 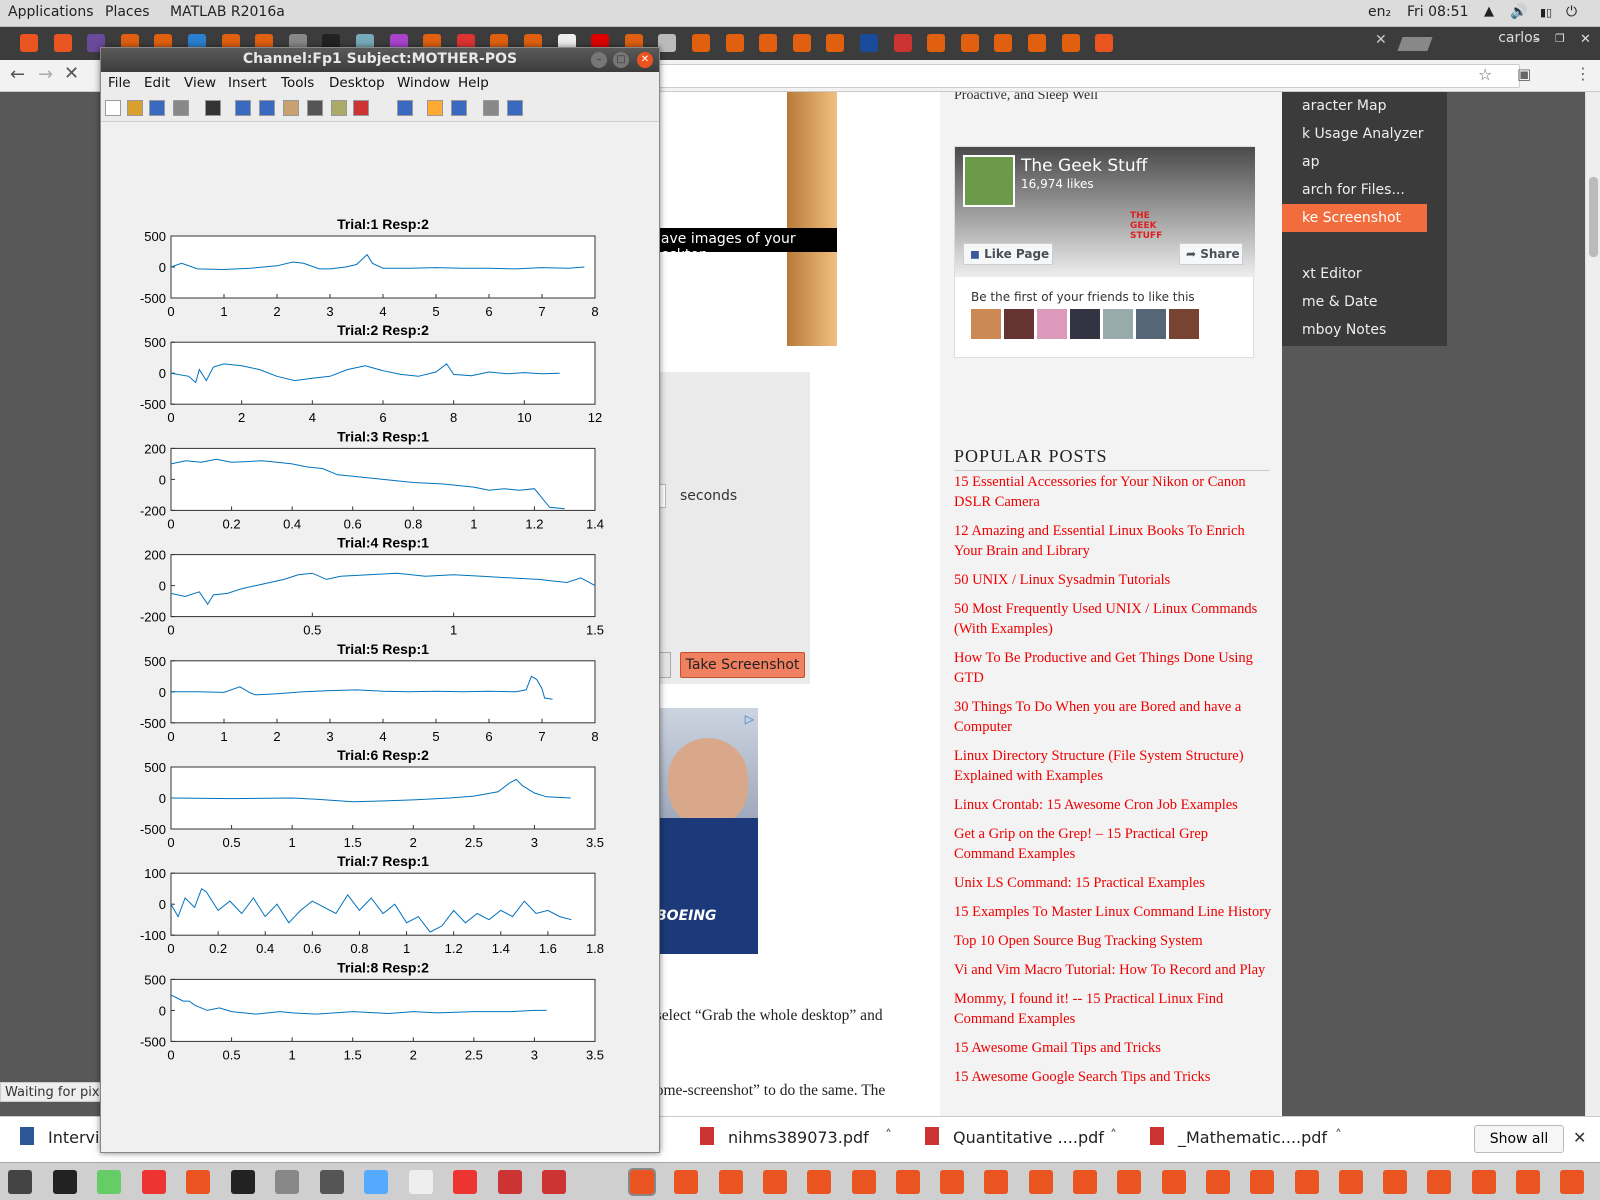 I want to click on tab-sheet-icon, so click(x=902, y=43).